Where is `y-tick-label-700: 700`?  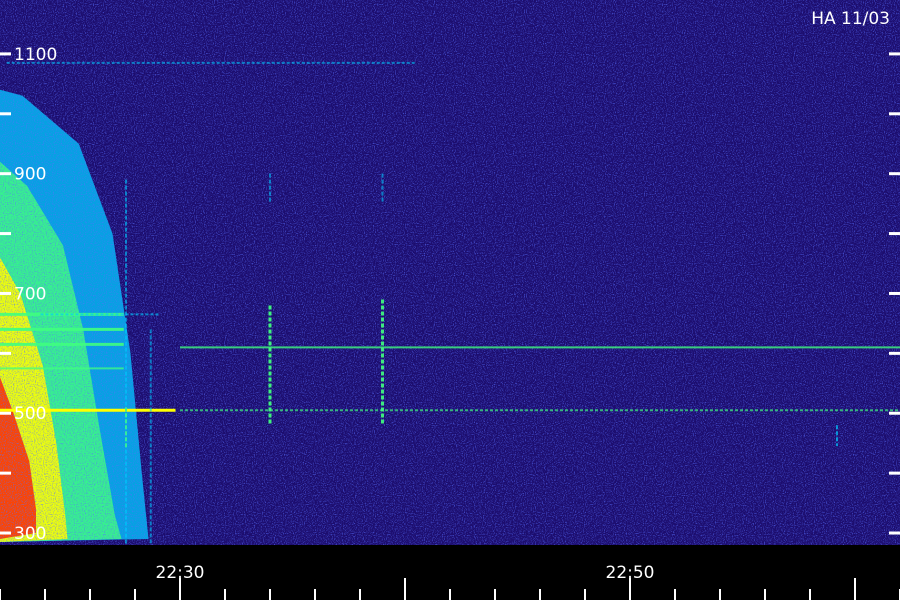
y-tick-label-700: 700 is located at coordinates (30, 294).